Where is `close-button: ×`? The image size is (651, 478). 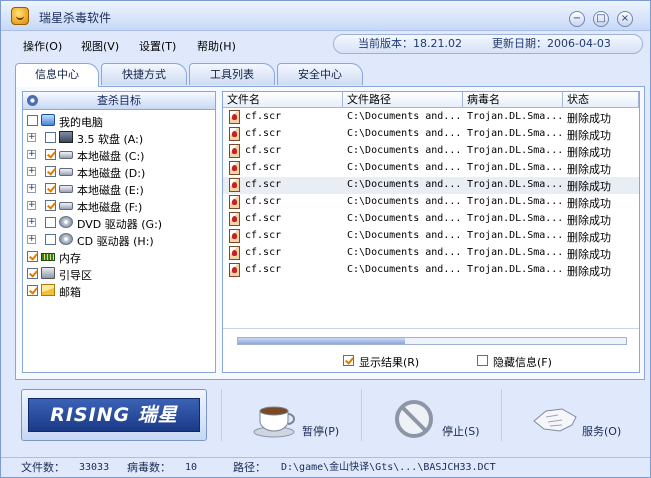
close-button: × is located at coordinates (625, 19).